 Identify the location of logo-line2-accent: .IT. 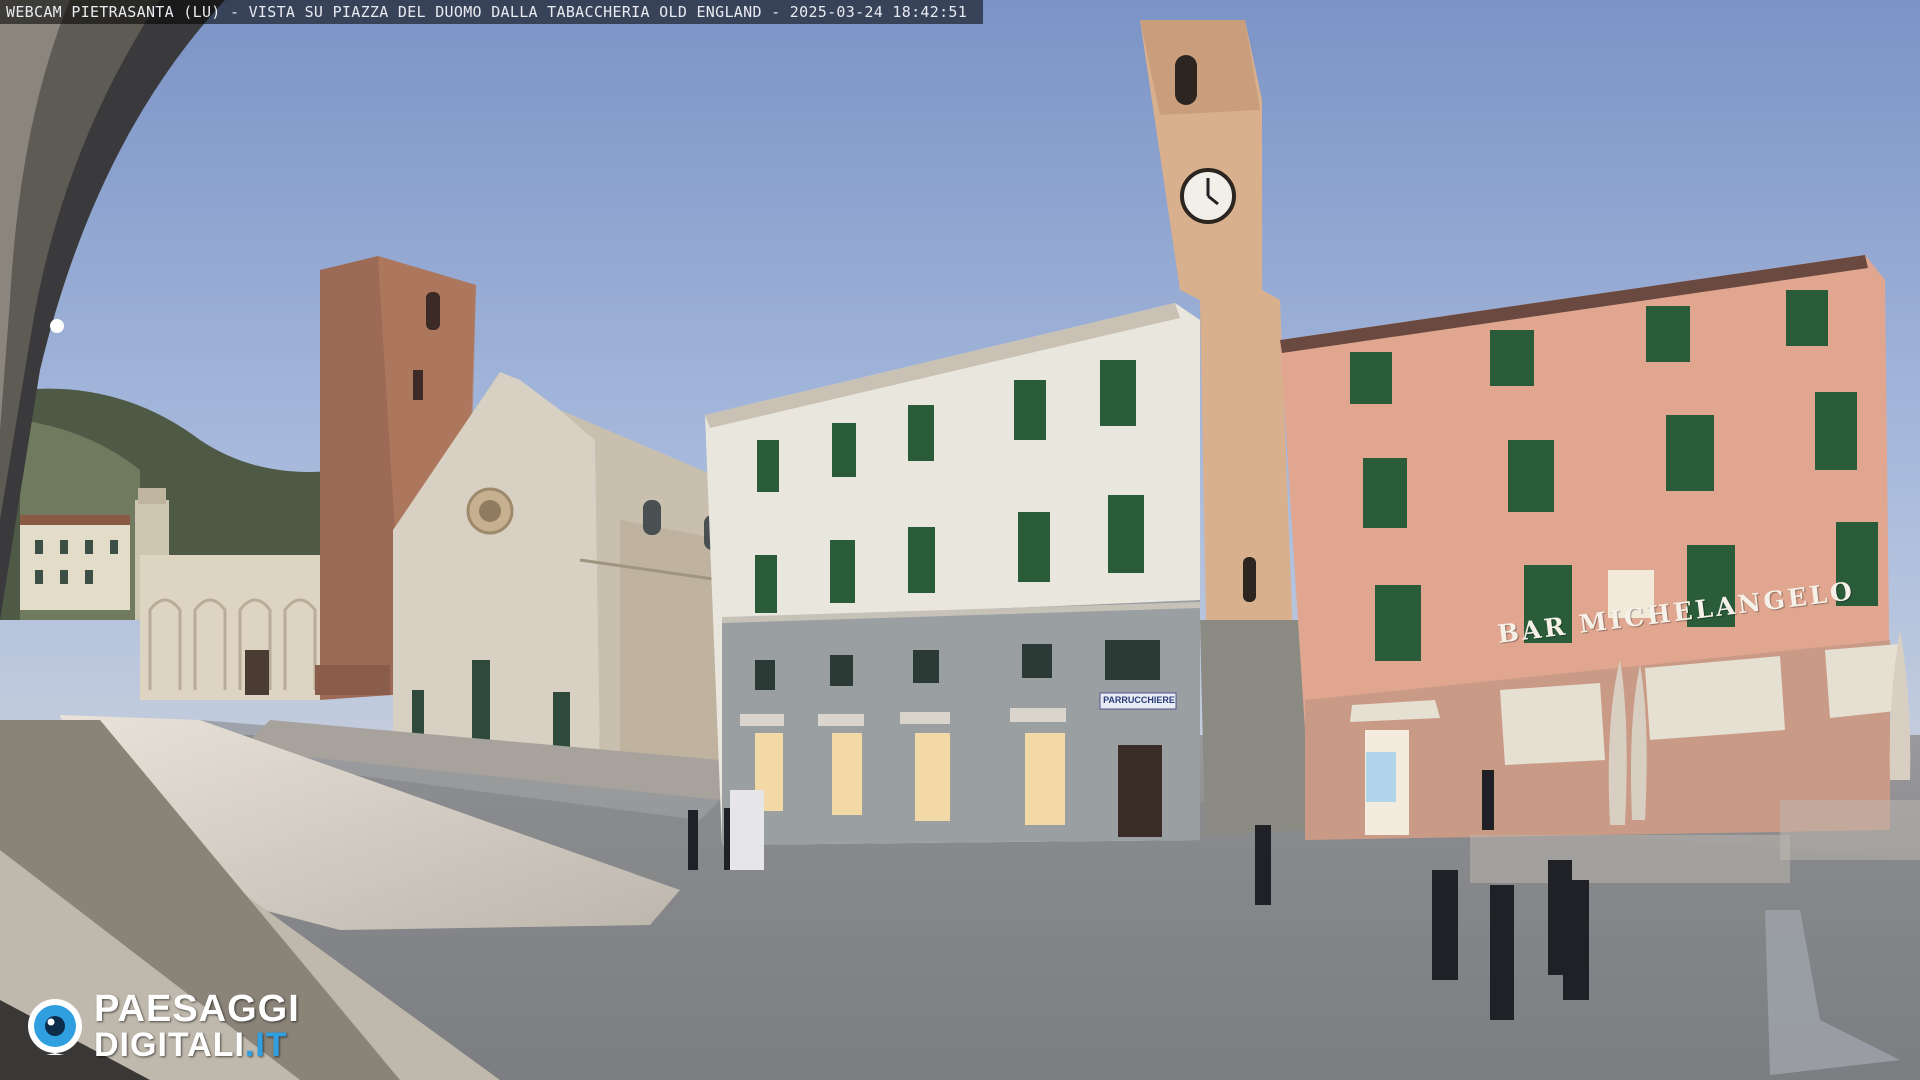
(266, 1045).